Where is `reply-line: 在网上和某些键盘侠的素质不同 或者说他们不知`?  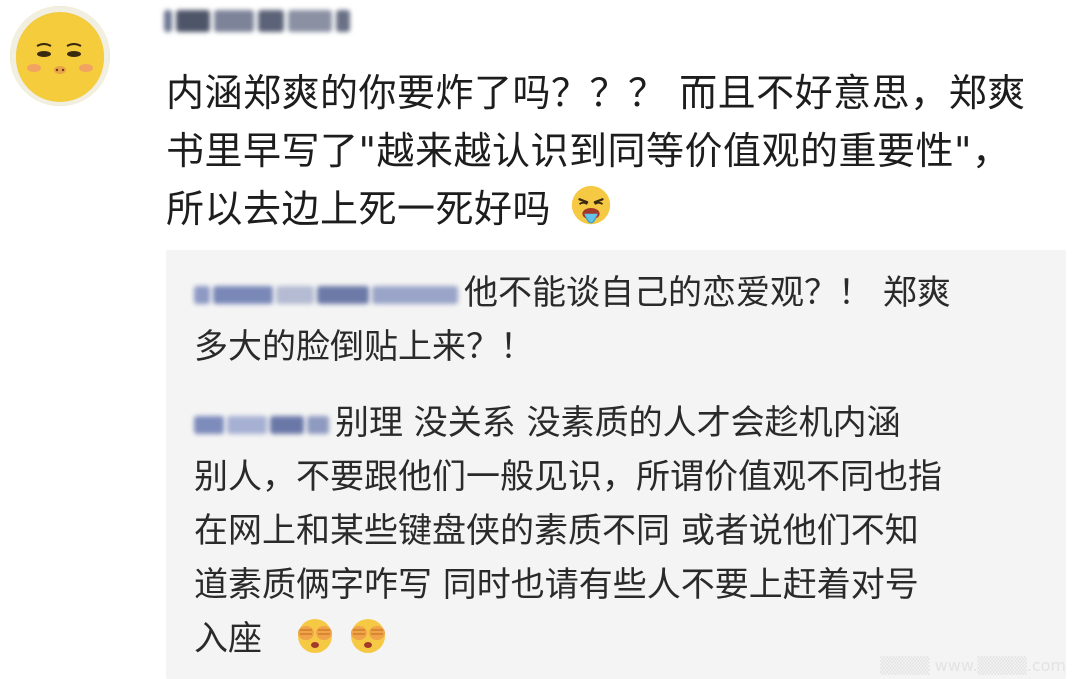 reply-line: 在网上和某些键盘侠的素质不同 或者说他们不知 is located at coordinates (556, 531).